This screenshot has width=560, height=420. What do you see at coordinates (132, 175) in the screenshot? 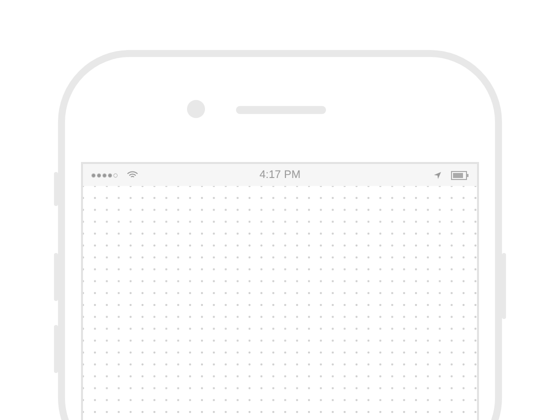
I see `wifi-icon` at bounding box center [132, 175].